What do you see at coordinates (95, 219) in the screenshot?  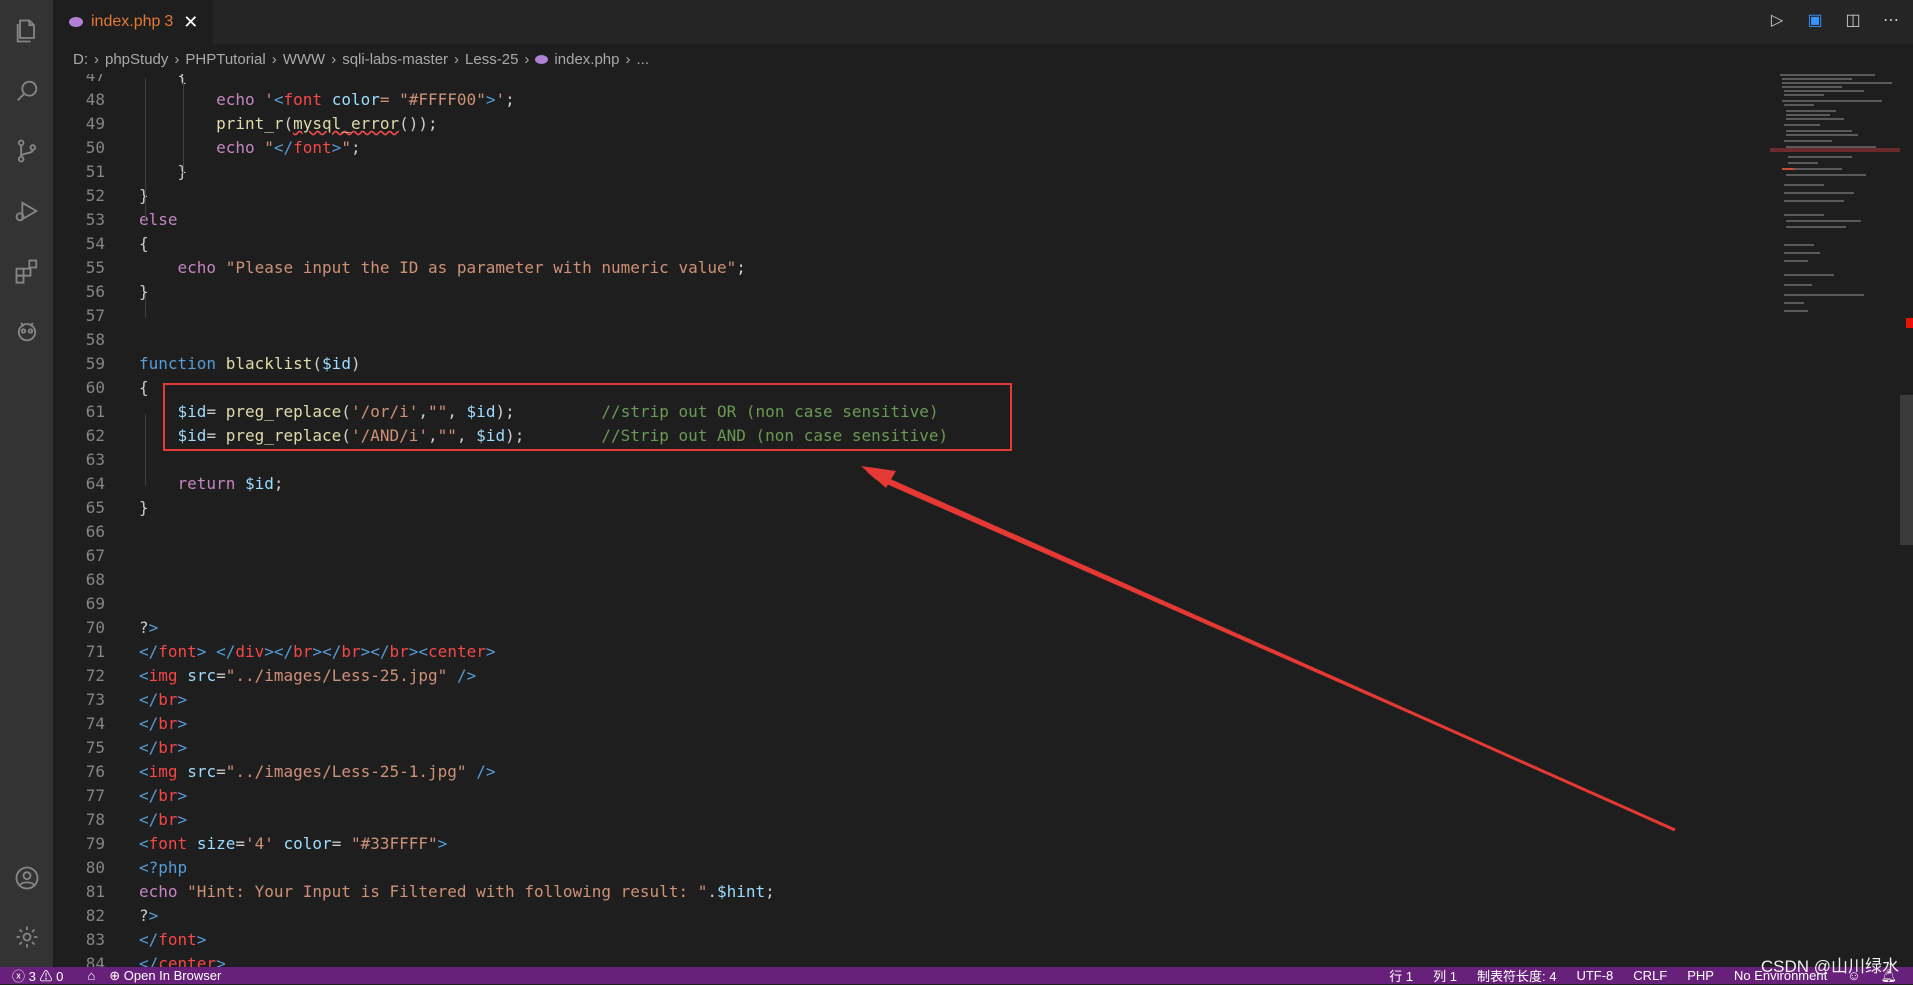 I see `line-number: 53` at bounding box center [95, 219].